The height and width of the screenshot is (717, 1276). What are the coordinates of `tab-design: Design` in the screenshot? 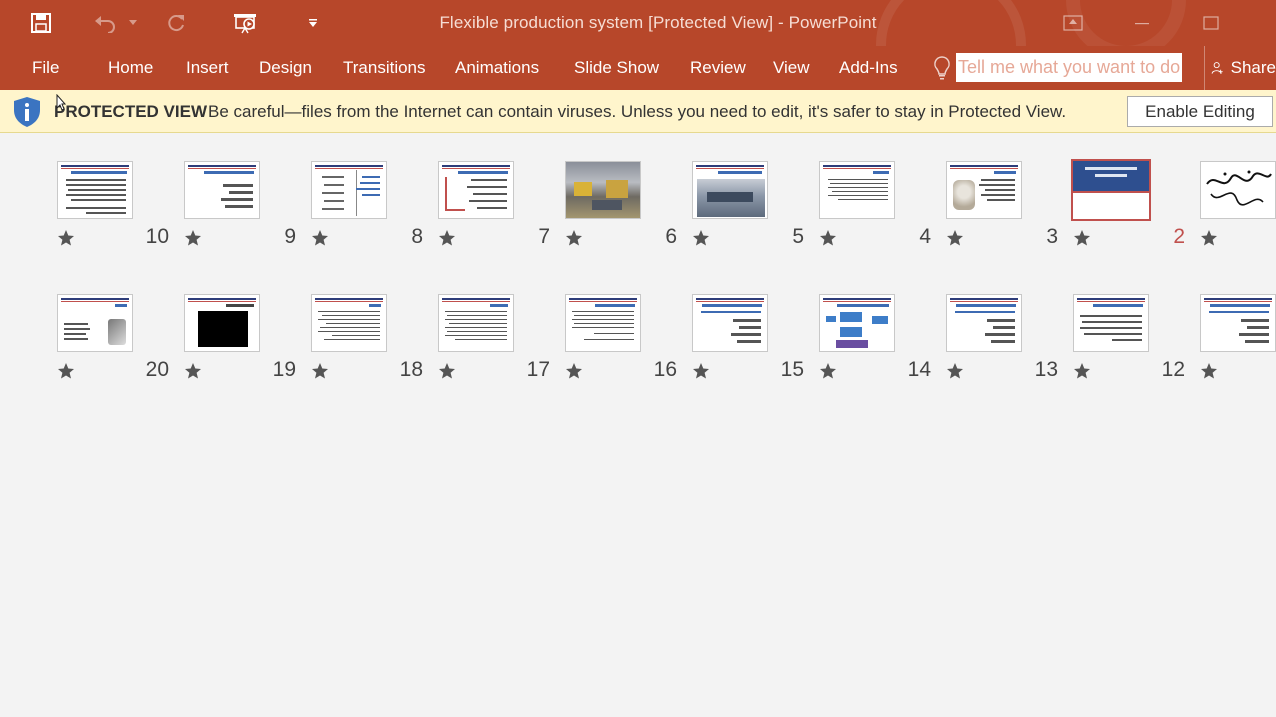 It's located at (285, 68).